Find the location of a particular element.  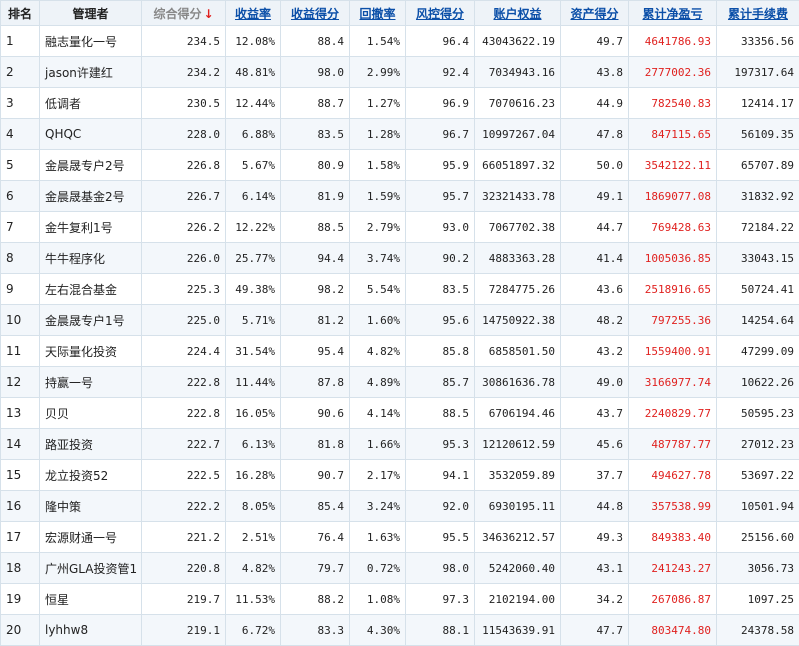

cell-return-rate: 2.51% is located at coordinates (253, 537).